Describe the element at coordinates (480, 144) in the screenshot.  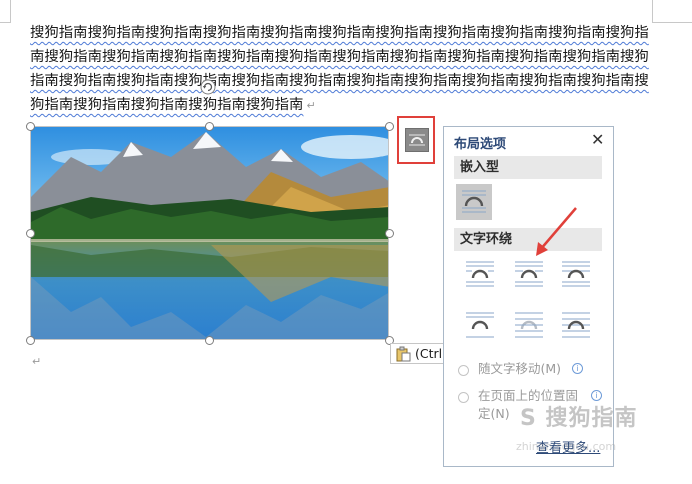
I see `panel-title: 布局选项` at that location.